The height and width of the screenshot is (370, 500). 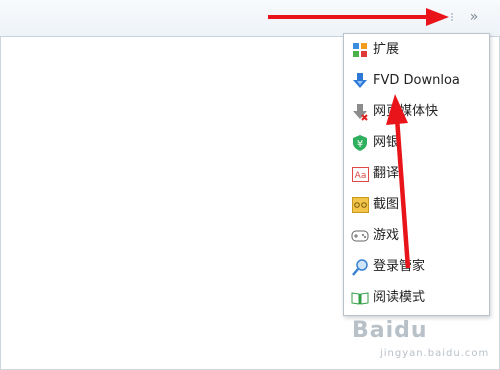 What do you see at coordinates (397, 109) in the screenshot?
I see `arrow-head-vertical` at bounding box center [397, 109].